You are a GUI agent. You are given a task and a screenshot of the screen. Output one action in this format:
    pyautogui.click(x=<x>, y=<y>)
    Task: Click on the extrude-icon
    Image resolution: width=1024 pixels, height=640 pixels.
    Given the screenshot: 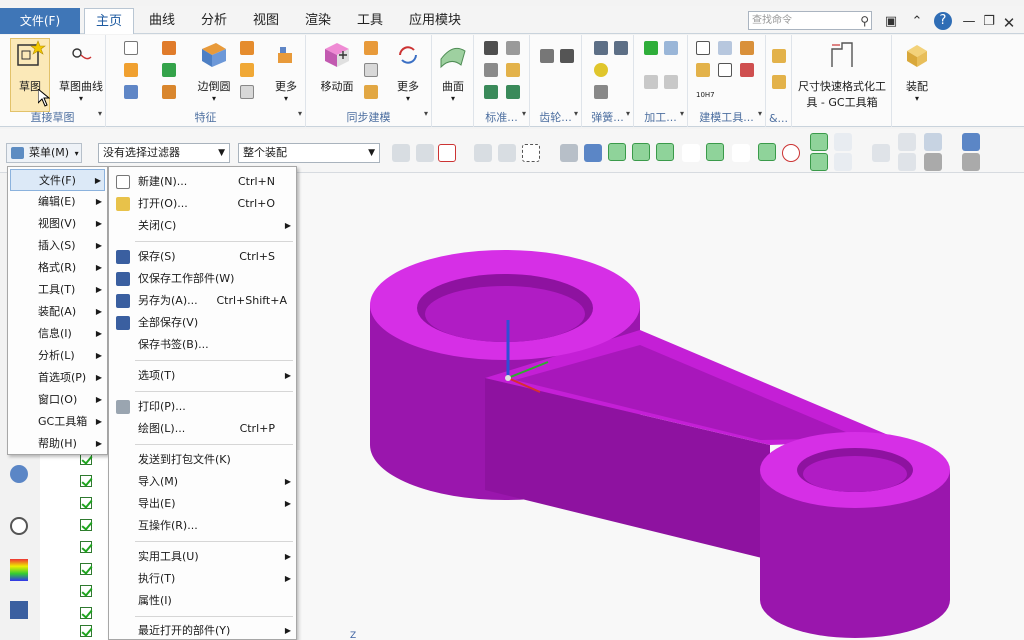 What is the action you would take?
    pyautogui.click(x=131, y=70)
    